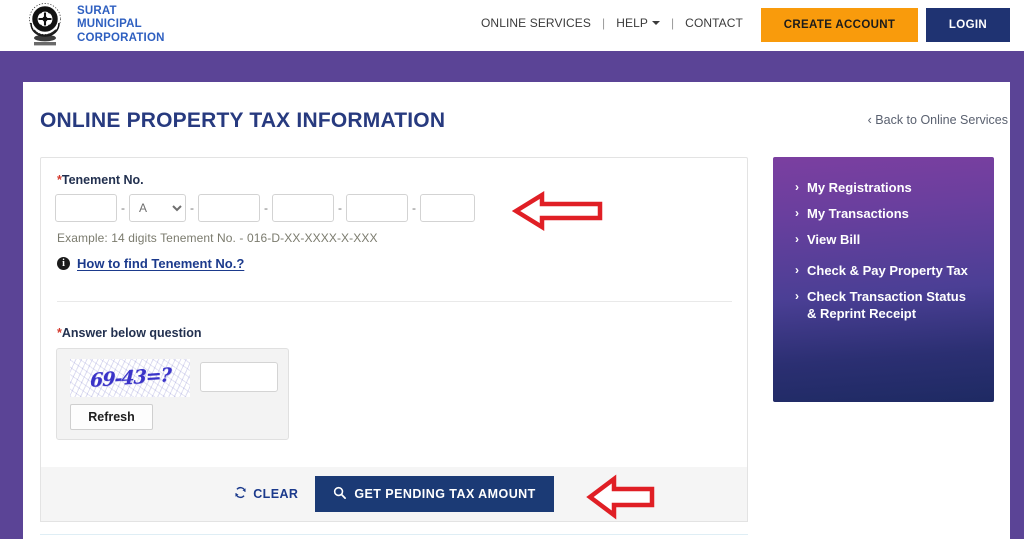  Describe the element at coordinates (340, 494) in the screenshot. I see `search-icon` at that location.